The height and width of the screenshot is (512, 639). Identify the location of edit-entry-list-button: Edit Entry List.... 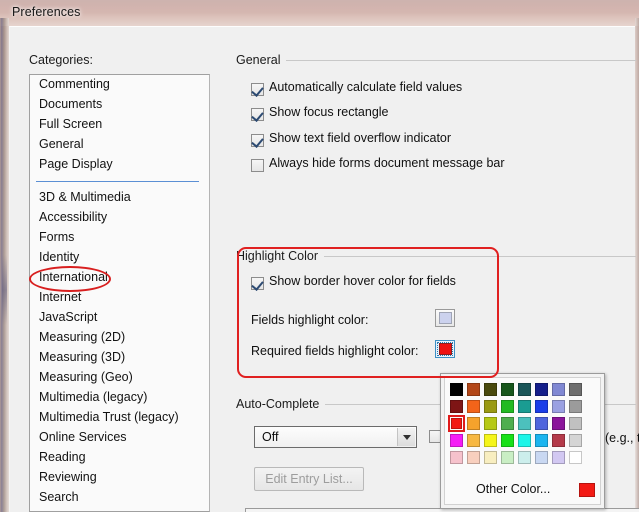
(309, 479).